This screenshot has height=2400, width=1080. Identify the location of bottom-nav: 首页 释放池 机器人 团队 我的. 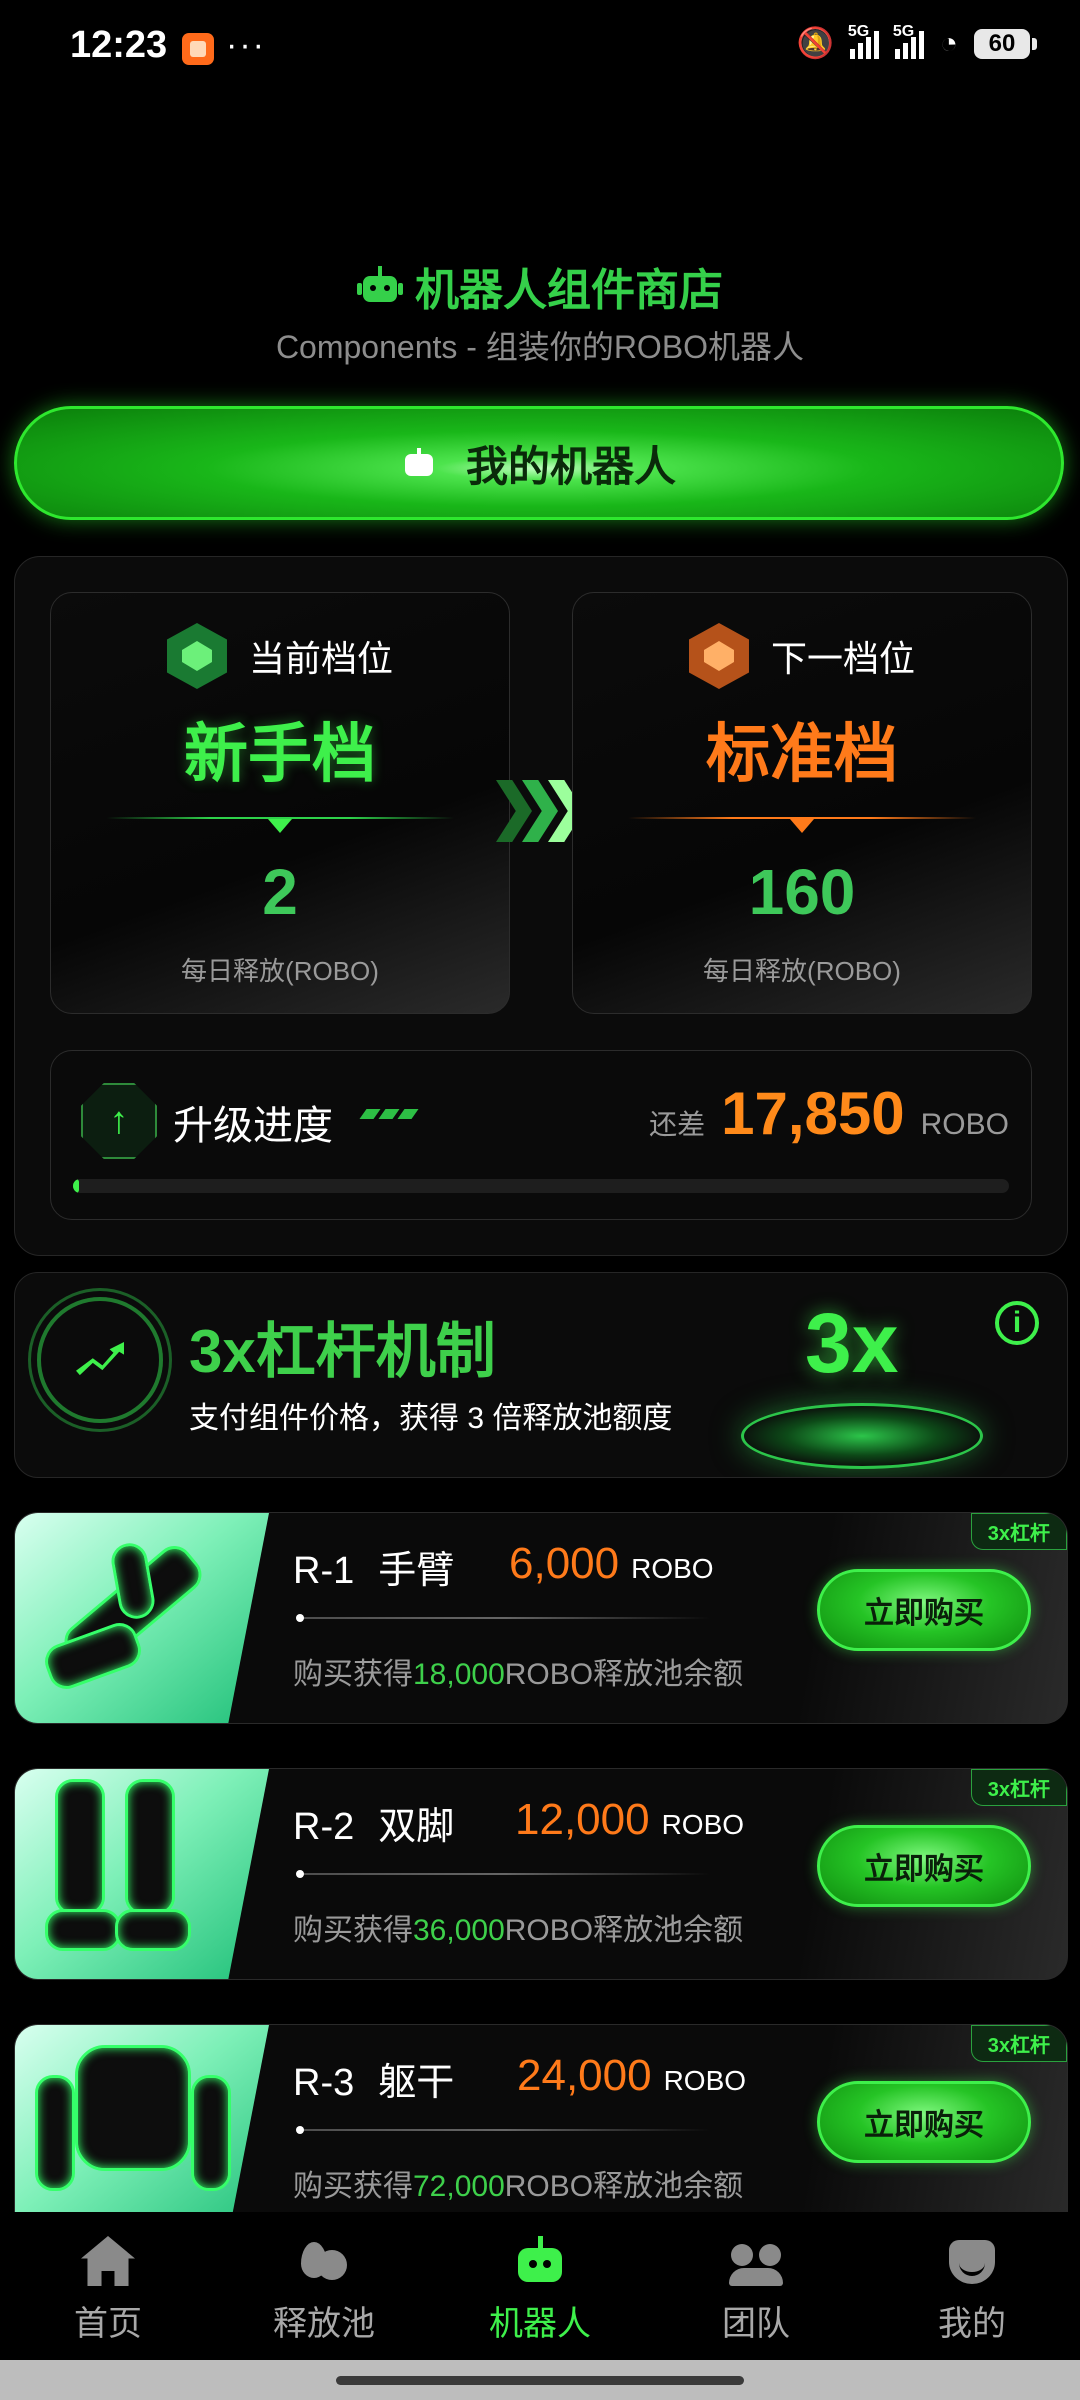
(540, 2286).